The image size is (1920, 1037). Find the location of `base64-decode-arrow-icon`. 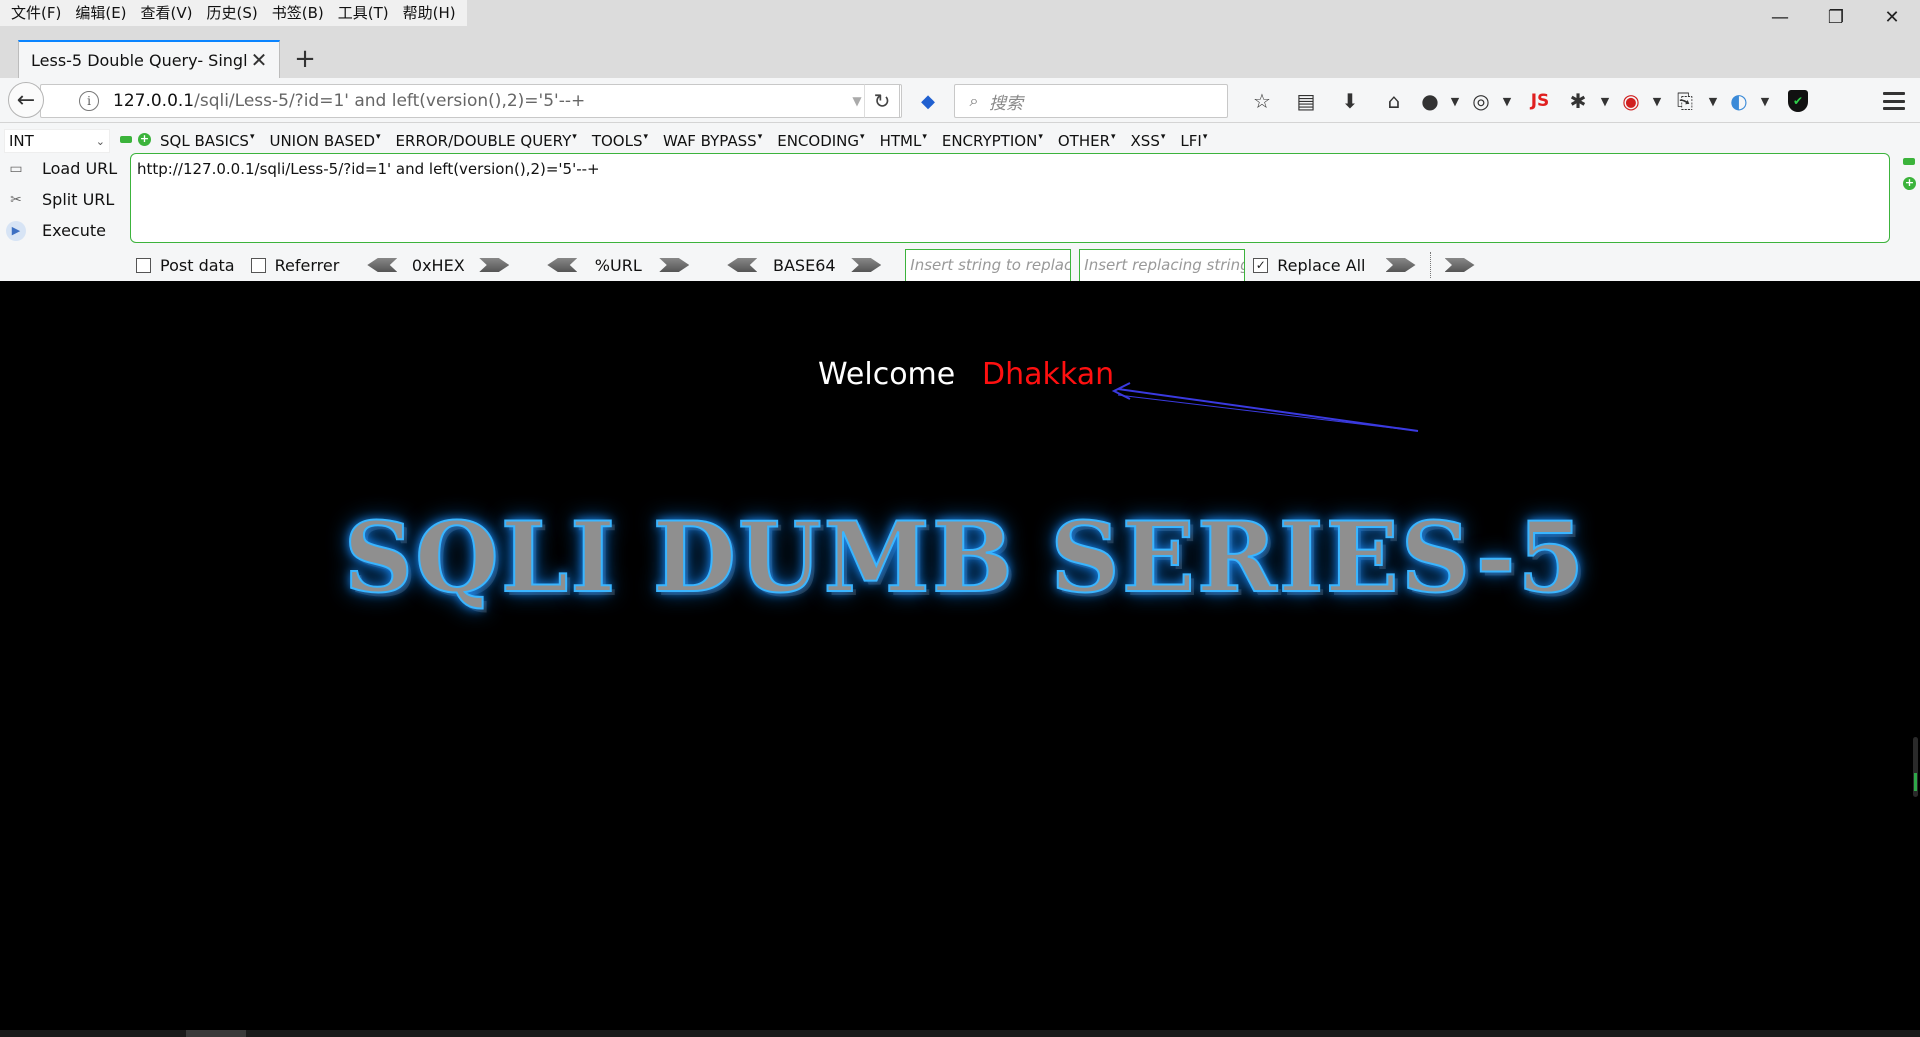

base64-decode-arrow-icon is located at coordinates (742, 265).